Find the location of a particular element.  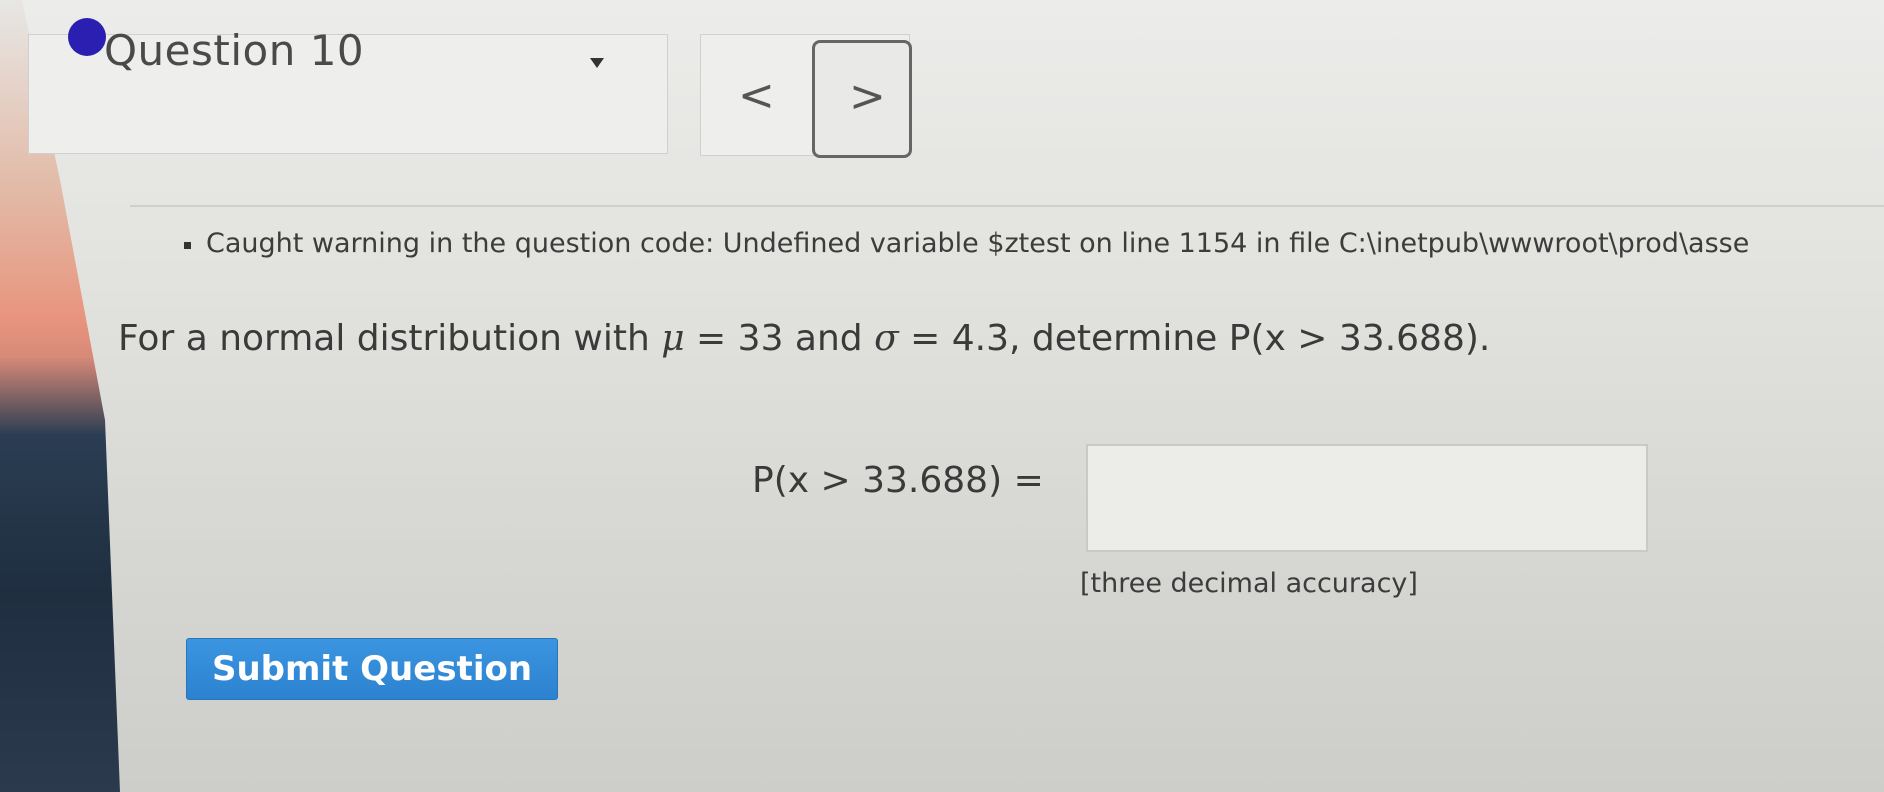

question-status-dot is located at coordinates (87, 37).